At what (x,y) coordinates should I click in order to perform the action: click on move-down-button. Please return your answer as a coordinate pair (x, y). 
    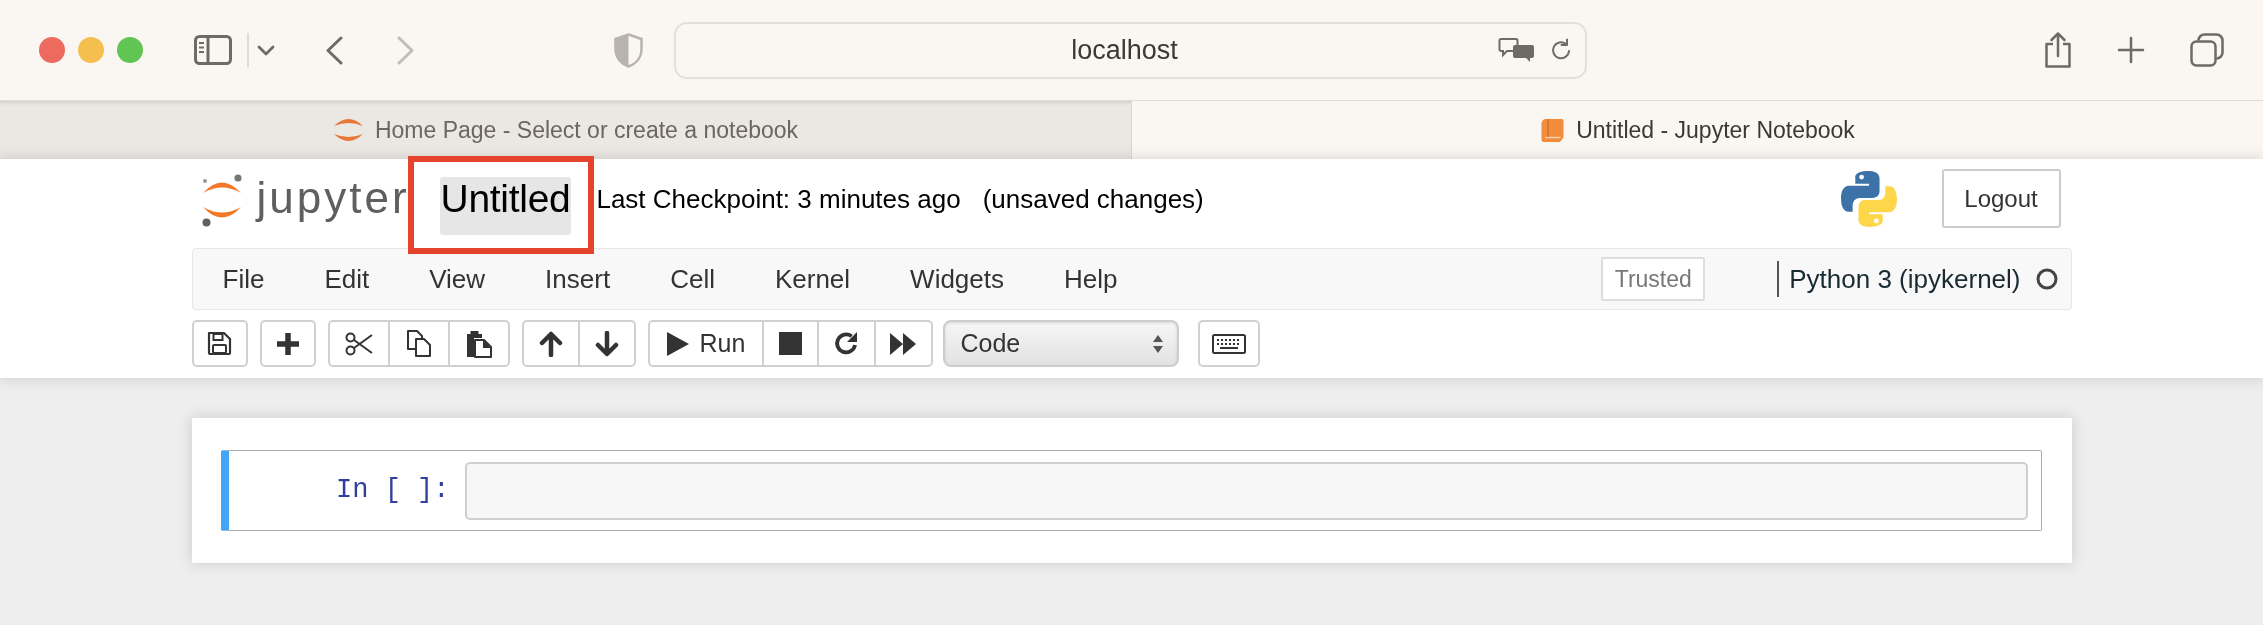
    Looking at the image, I should click on (606, 343).